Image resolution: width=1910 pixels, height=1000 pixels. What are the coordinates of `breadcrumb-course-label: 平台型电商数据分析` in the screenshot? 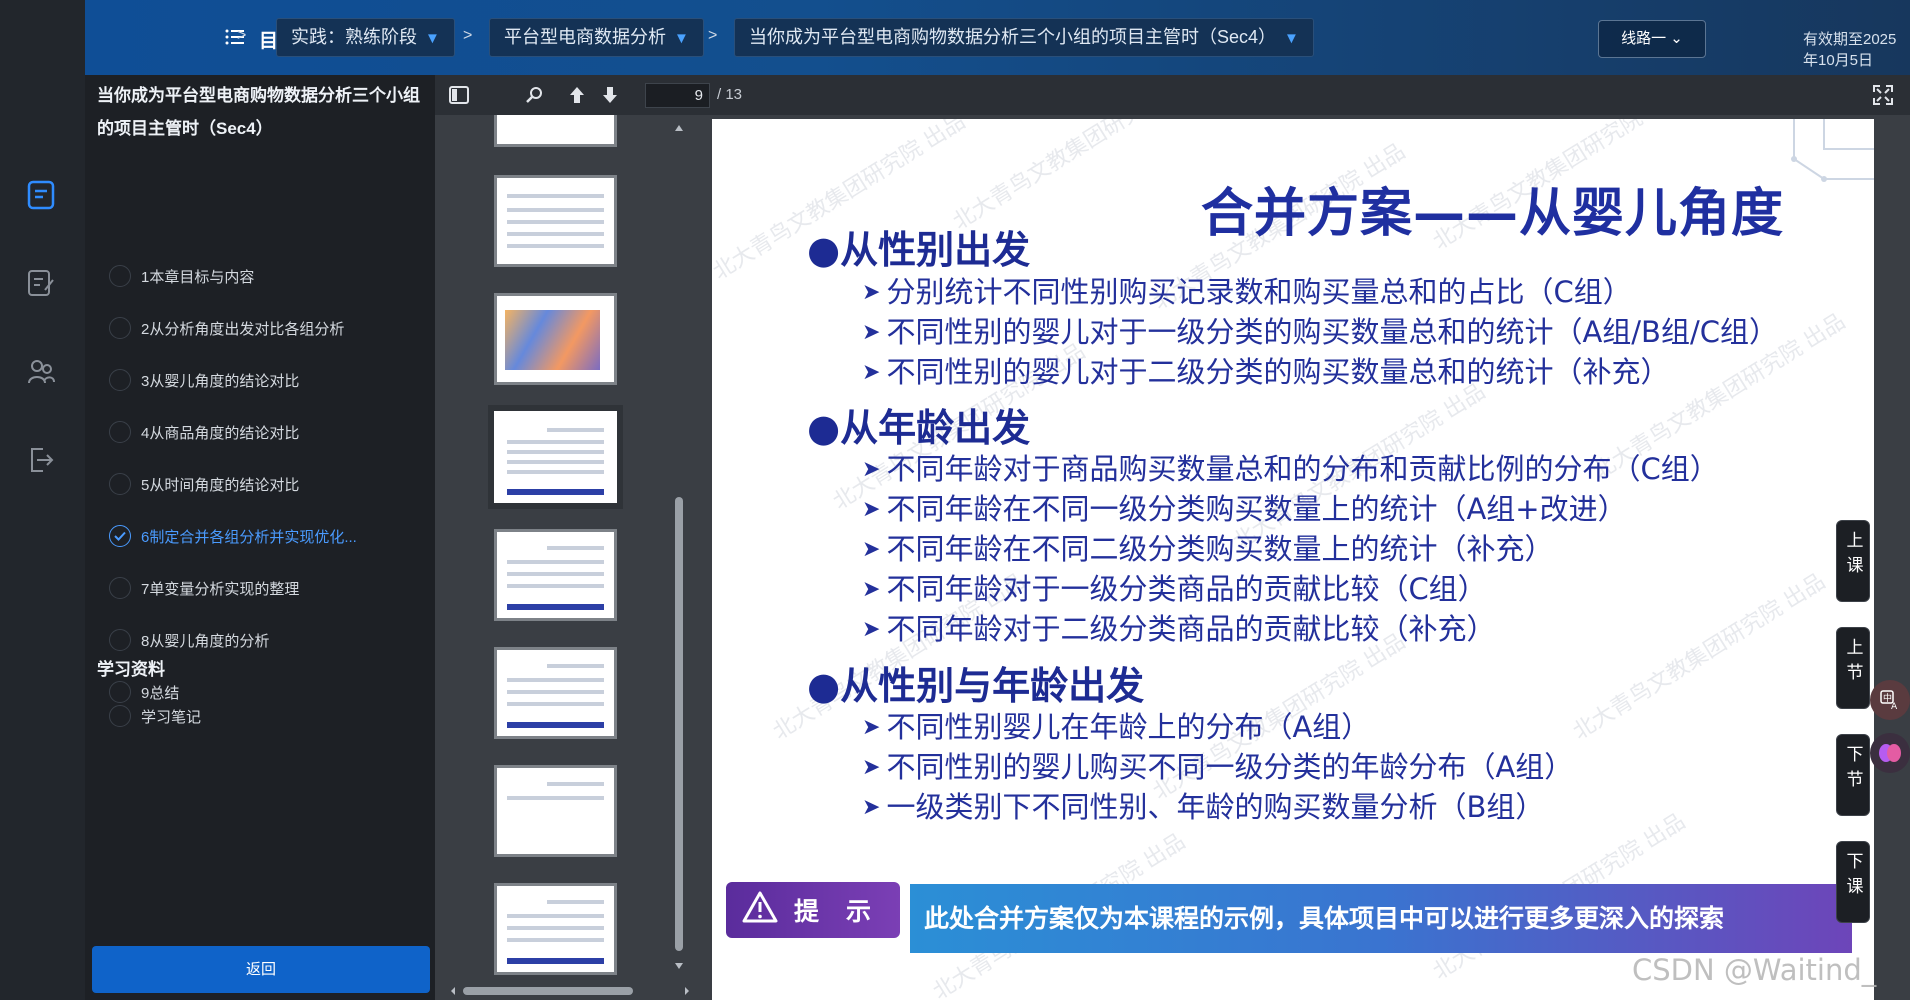 It's located at (585, 37).